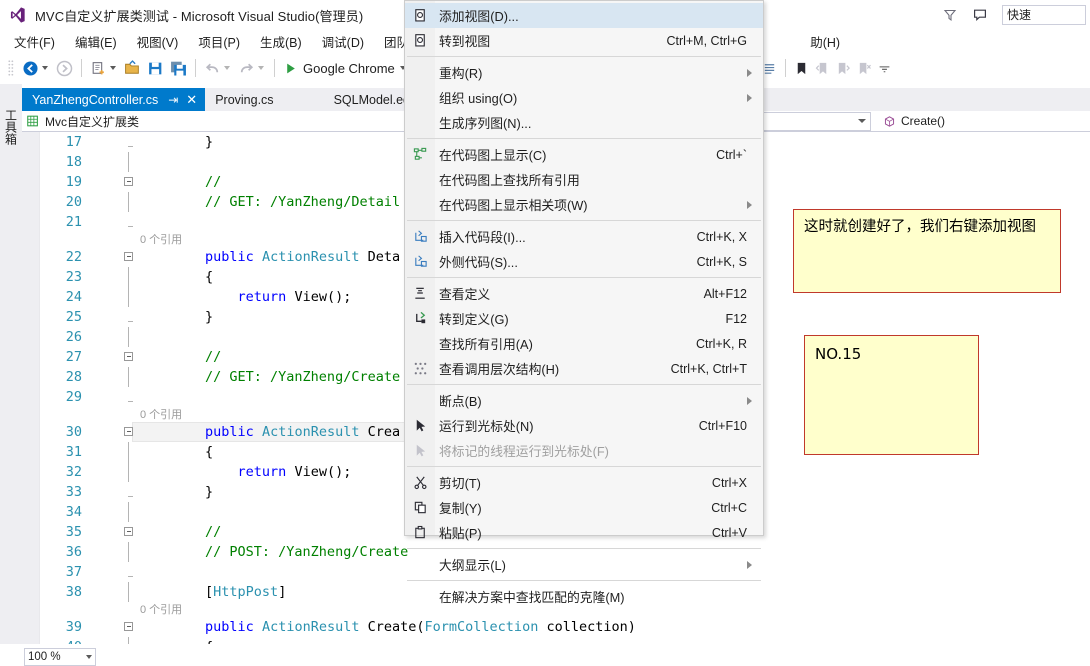 This screenshot has height=666, width=1090. What do you see at coordinates (584, 343) in the screenshot?
I see `context-menu-item-查找所有引用A: 查找所有引用(A) Ctrl+K, R` at bounding box center [584, 343].